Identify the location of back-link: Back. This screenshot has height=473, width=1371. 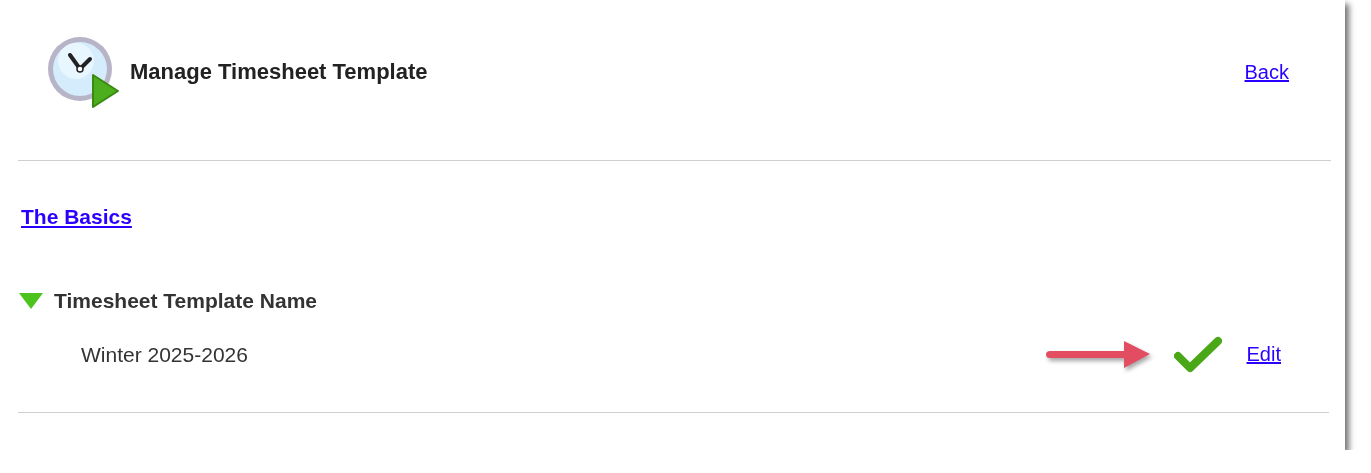
(1266, 72).